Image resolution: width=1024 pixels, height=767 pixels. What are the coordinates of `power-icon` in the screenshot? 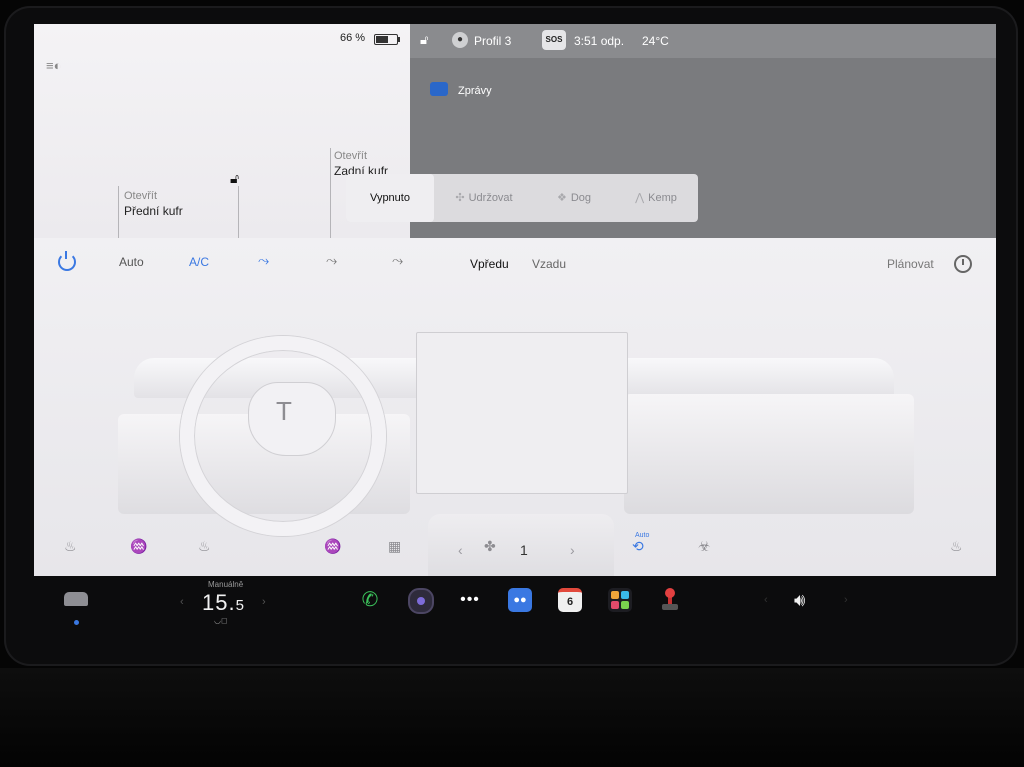 It's located at (67, 261).